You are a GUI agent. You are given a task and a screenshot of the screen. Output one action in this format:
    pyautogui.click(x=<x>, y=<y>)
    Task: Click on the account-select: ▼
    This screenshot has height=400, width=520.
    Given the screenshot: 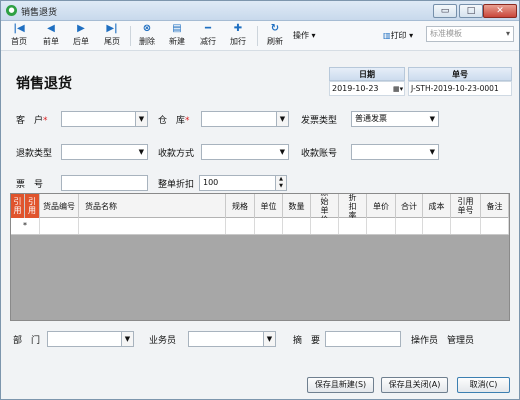 What is the action you would take?
    pyautogui.click(x=395, y=152)
    